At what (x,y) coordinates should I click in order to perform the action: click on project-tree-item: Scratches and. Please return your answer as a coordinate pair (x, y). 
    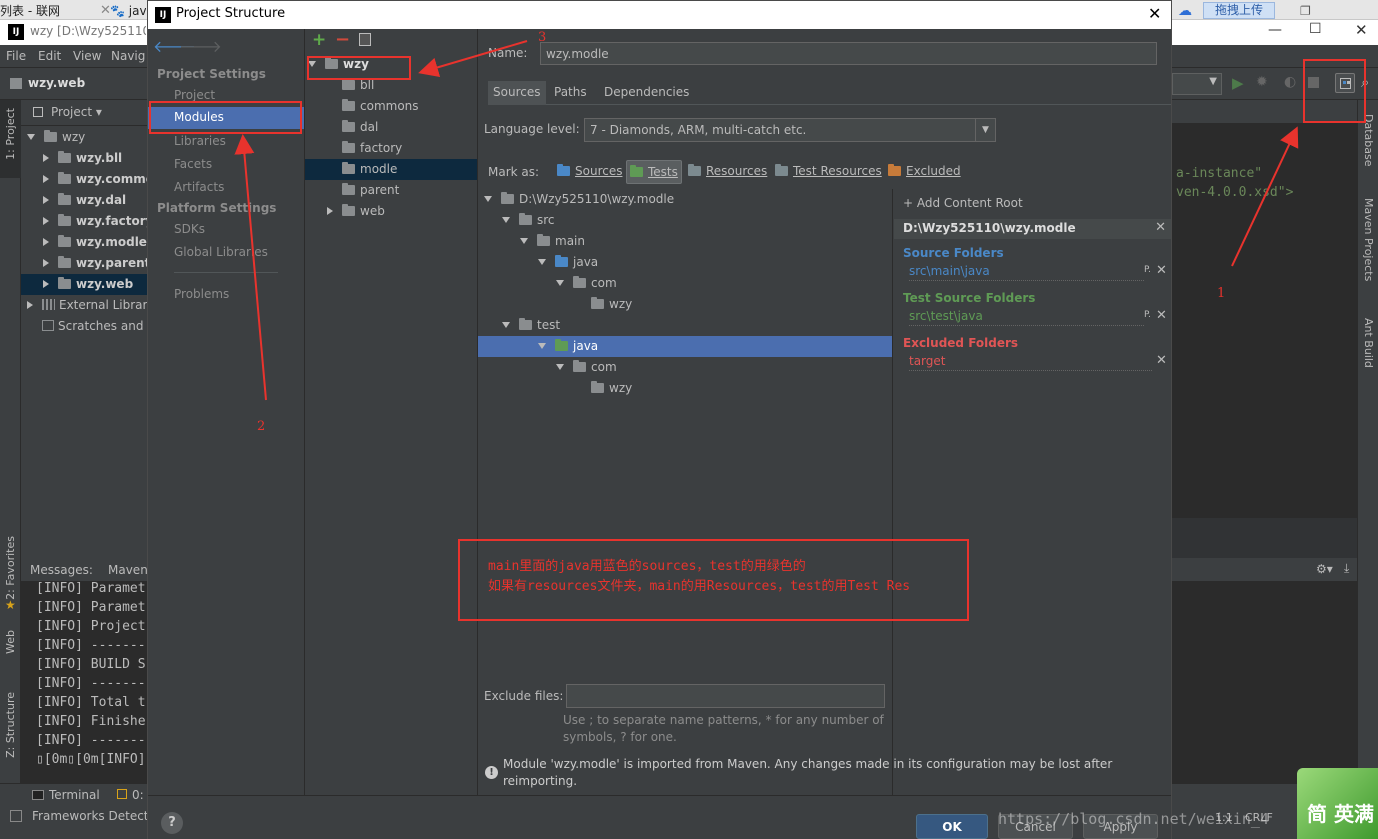
    Looking at the image, I should click on (84, 326).